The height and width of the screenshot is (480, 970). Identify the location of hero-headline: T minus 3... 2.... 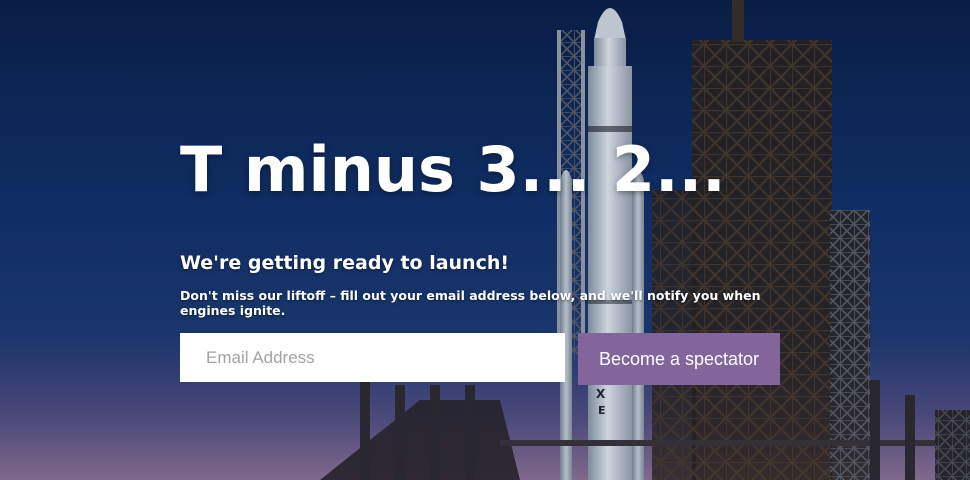
(453, 169).